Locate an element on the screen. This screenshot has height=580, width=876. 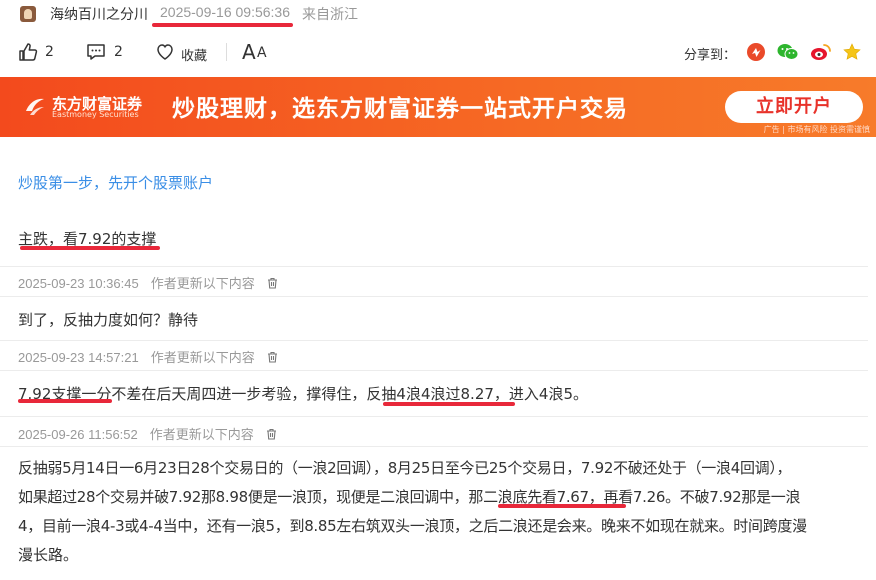
weibo-icon is located at coordinates (821, 52).